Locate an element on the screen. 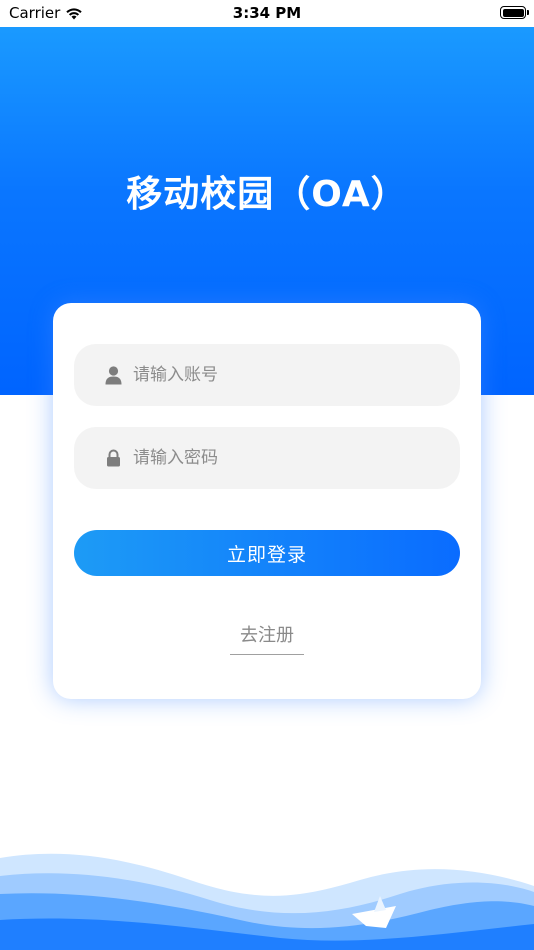 The image size is (534, 950). status-bar: Carrier 3:34 PM is located at coordinates (267, 13).